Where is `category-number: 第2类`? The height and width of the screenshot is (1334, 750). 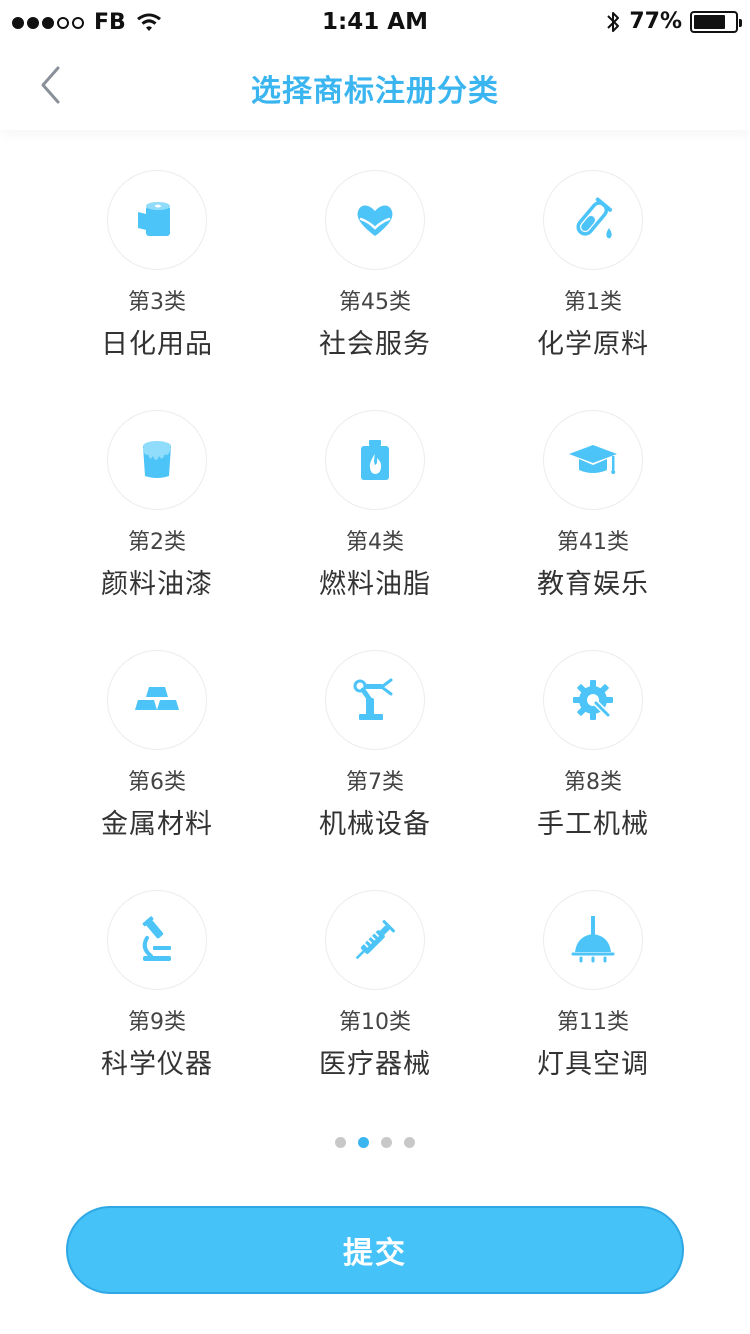 category-number: 第2类 is located at coordinates (157, 542).